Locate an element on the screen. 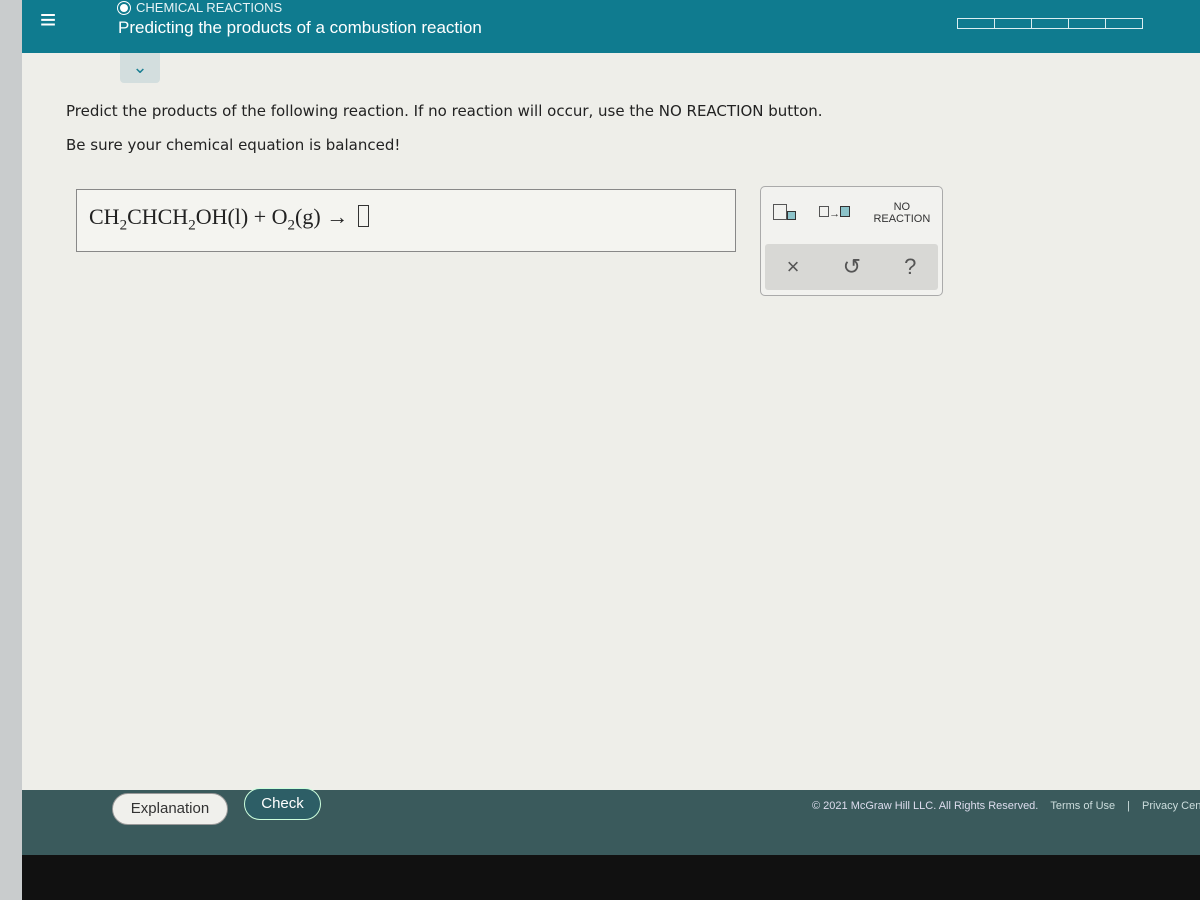 The image size is (1200, 900). equation-input: CH2CHCH2OH(l) + O2(g) → is located at coordinates (406, 220).